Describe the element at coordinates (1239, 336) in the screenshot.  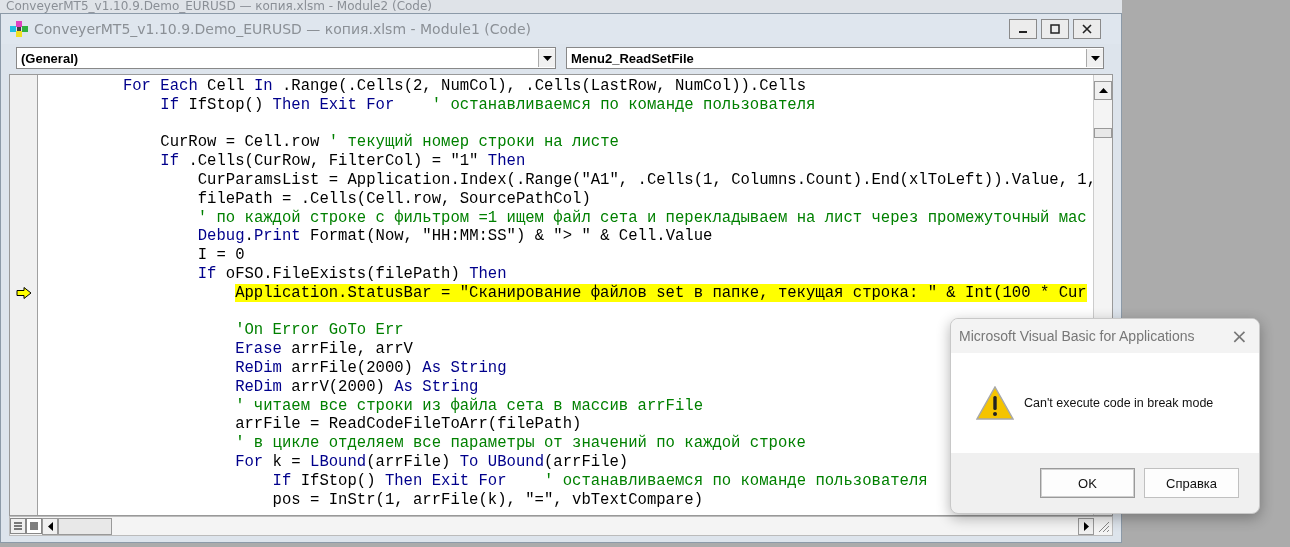
I see `close-button: ×` at that location.